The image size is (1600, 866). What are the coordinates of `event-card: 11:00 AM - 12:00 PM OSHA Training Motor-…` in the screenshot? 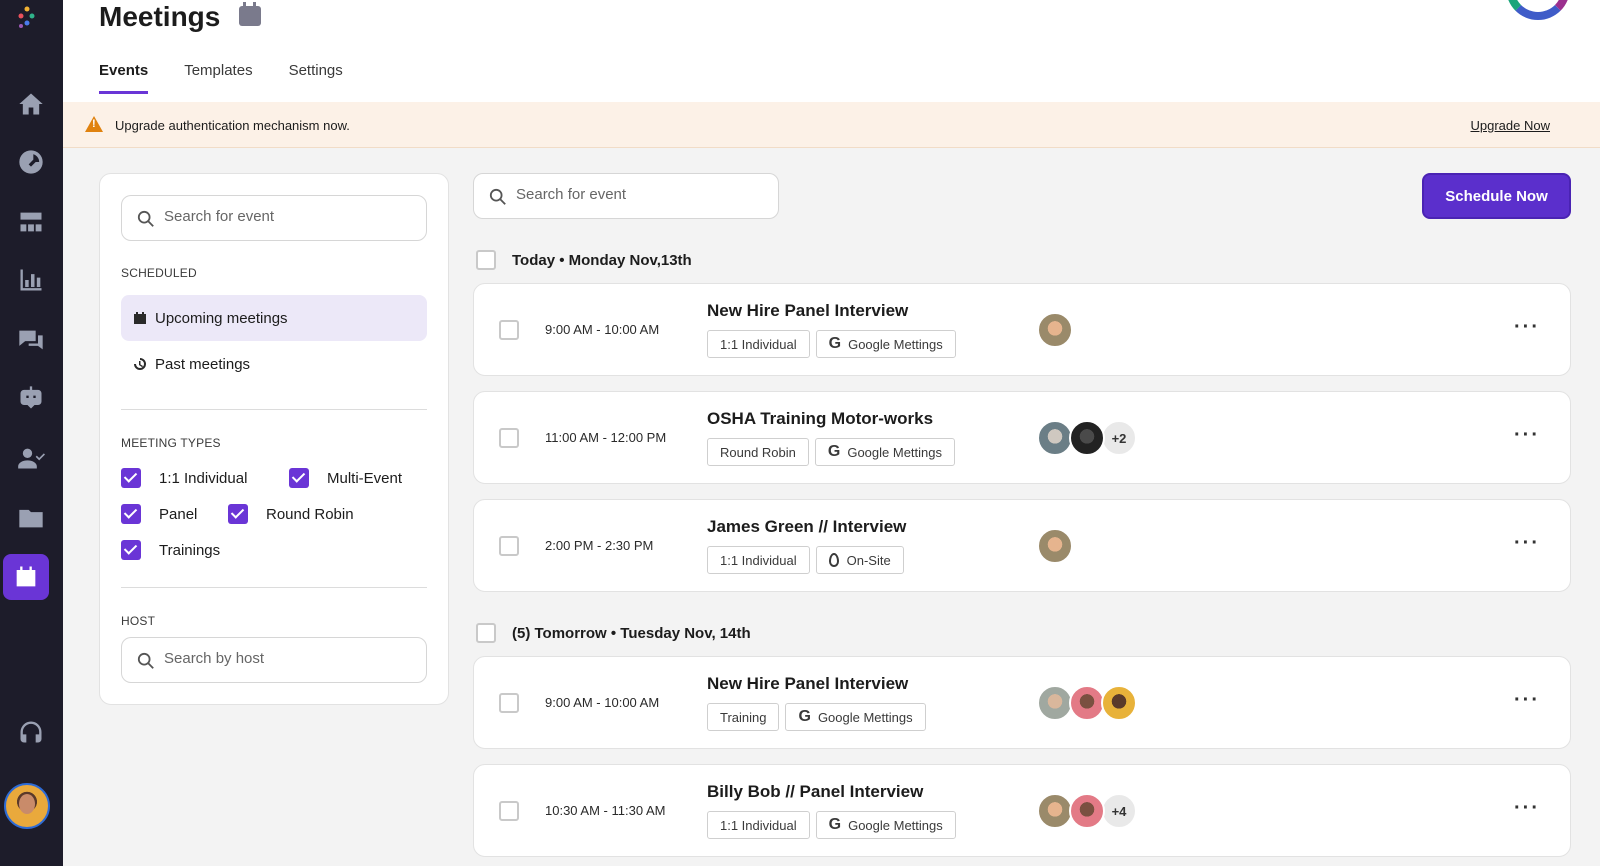 It's located at (1022, 437).